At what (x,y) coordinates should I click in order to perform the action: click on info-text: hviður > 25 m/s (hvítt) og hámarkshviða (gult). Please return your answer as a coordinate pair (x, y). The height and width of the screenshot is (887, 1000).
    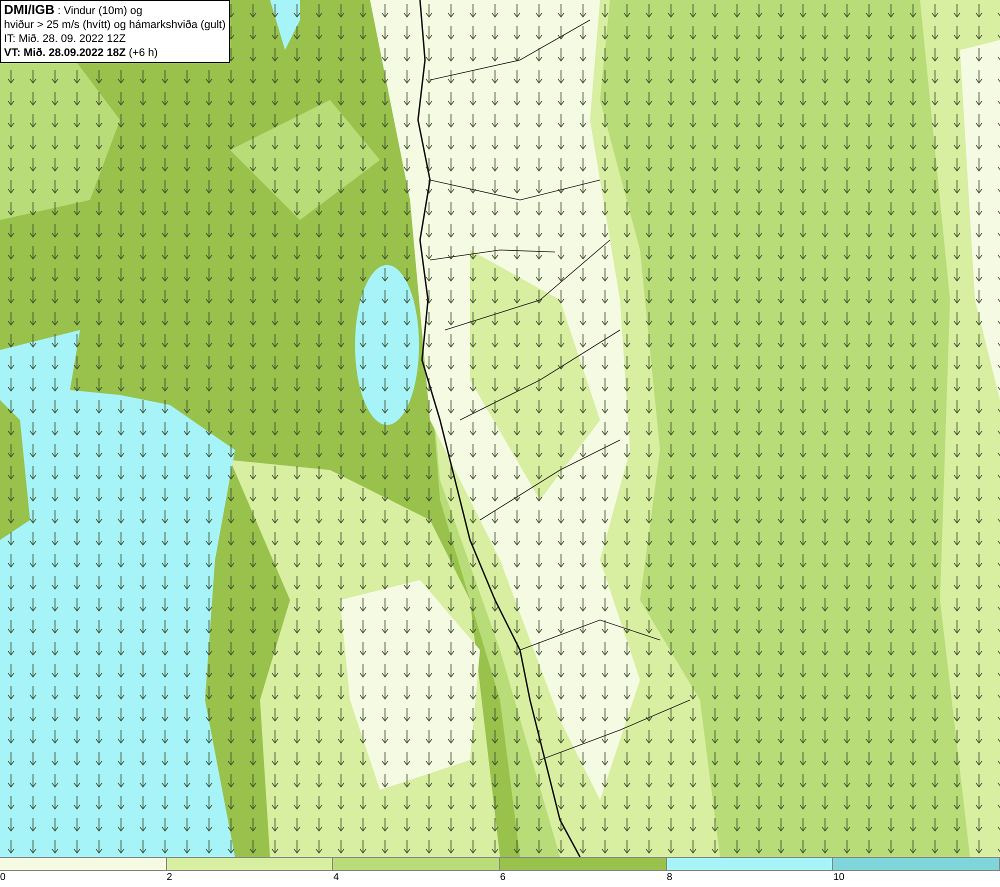
    Looking at the image, I should click on (115, 25).